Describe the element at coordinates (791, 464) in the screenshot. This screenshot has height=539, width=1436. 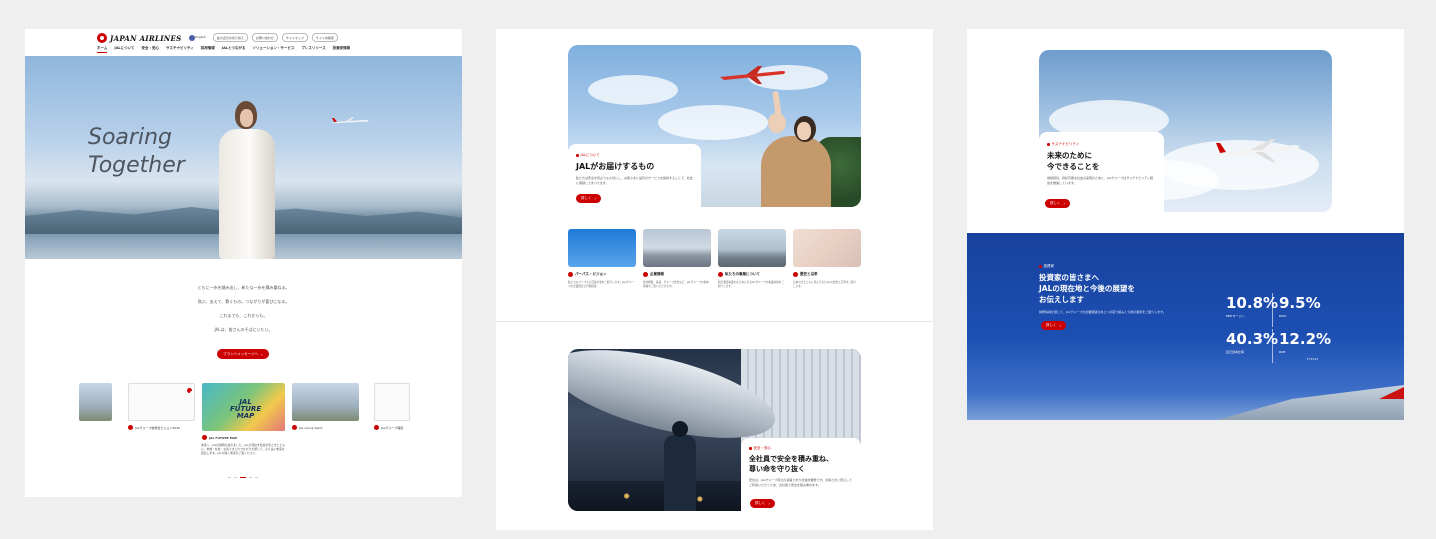
I see `safety-title: 全社員で安全を積み重ね、 尊い命を守り抜く` at that location.